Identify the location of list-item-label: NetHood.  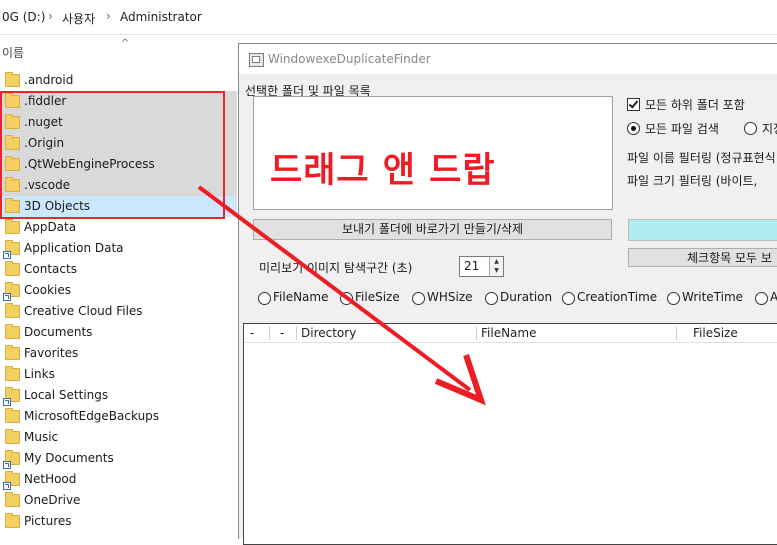
(50, 479).